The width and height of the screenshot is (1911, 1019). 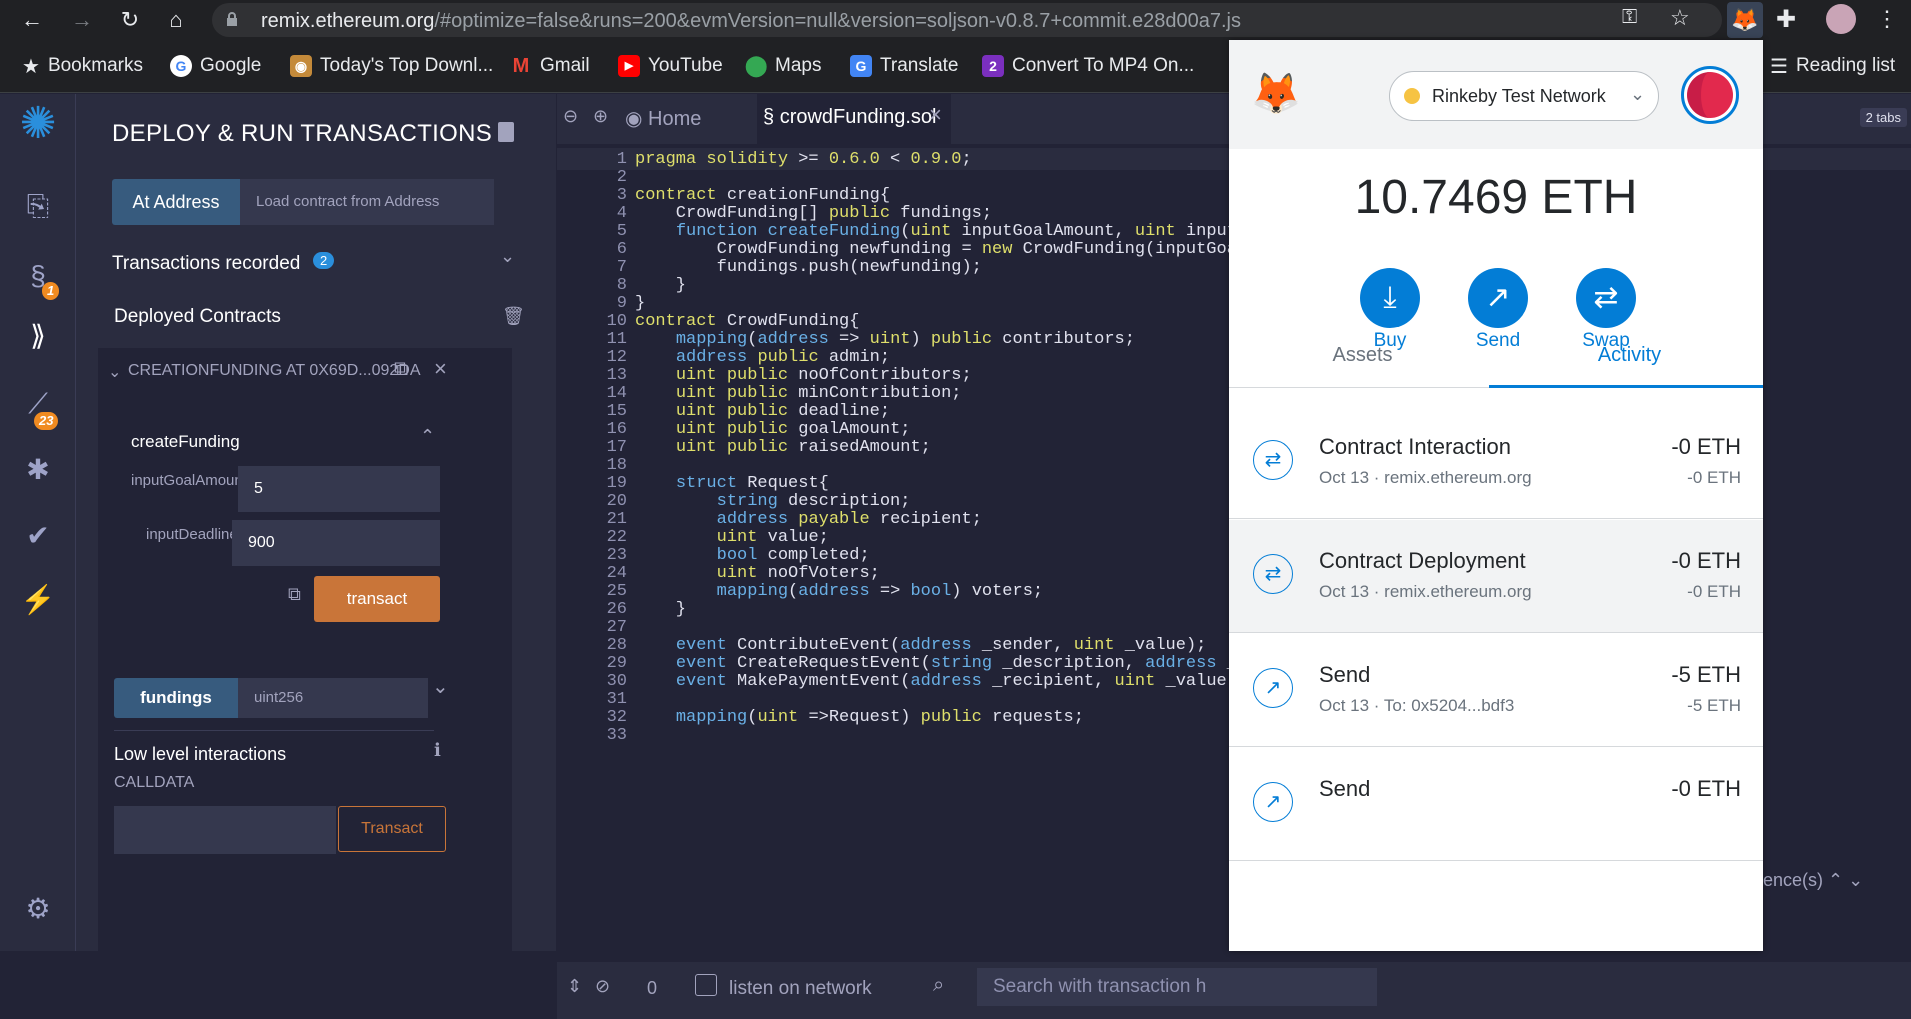 What do you see at coordinates (401, 369) in the screenshot?
I see `copy-icon: ⧉` at bounding box center [401, 369].